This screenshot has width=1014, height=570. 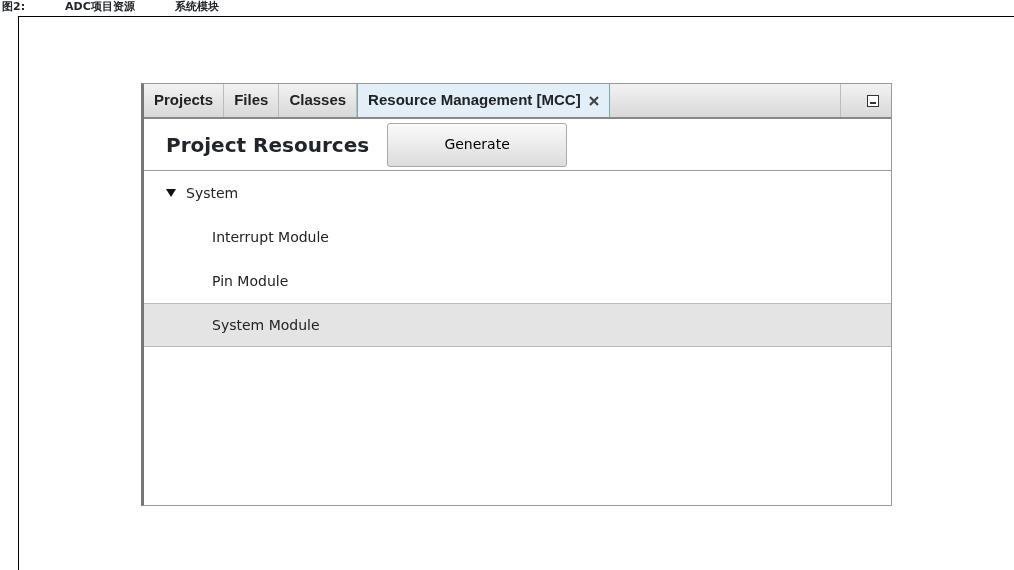 I want to click on tree-label: System Module, so click(x=266, y=325).